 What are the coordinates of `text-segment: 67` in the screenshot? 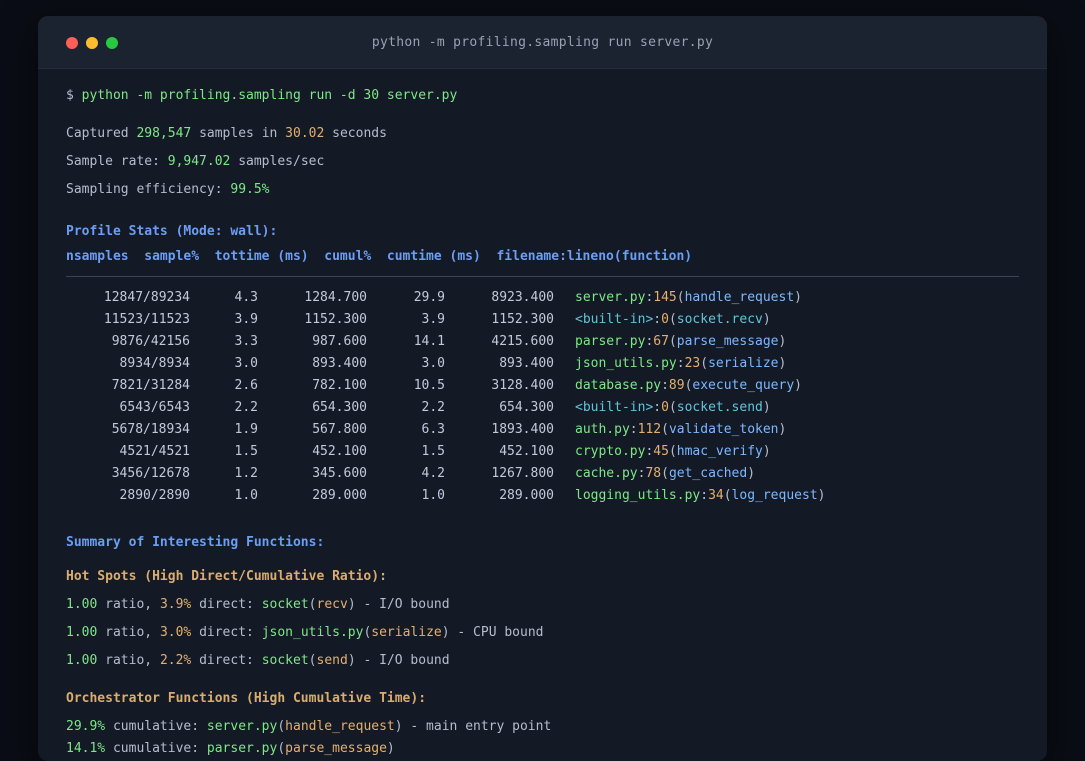 It's located at (661, 341).